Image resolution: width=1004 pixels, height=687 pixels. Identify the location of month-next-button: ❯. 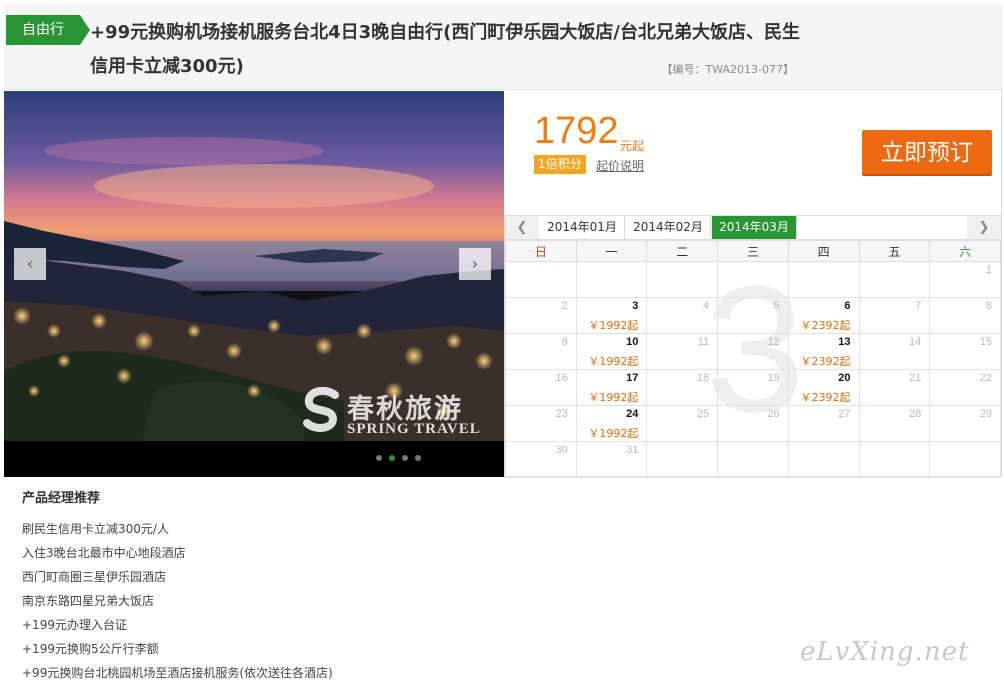
(984, 227).